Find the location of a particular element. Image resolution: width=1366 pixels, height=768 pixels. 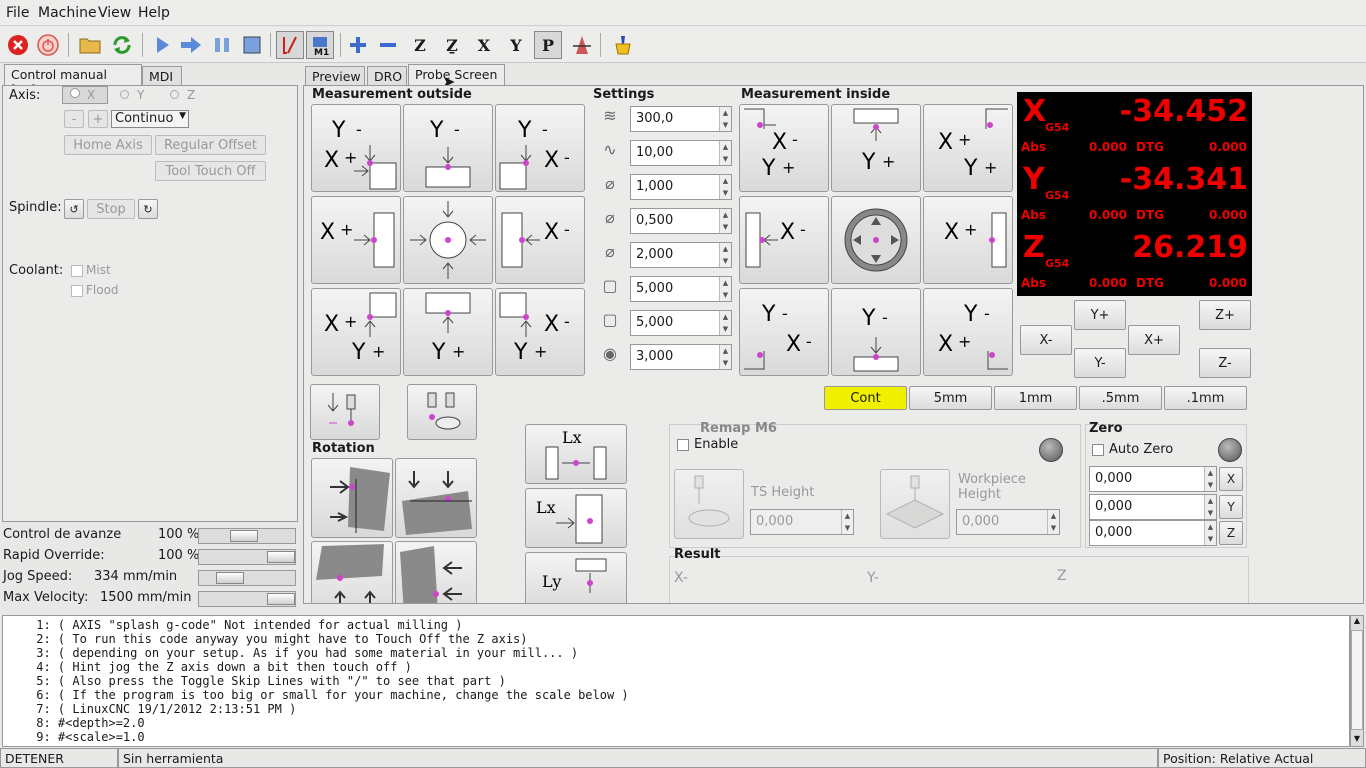

gcode-scrollbar: ▲ ▼ is located at coordinates (1357, 681).